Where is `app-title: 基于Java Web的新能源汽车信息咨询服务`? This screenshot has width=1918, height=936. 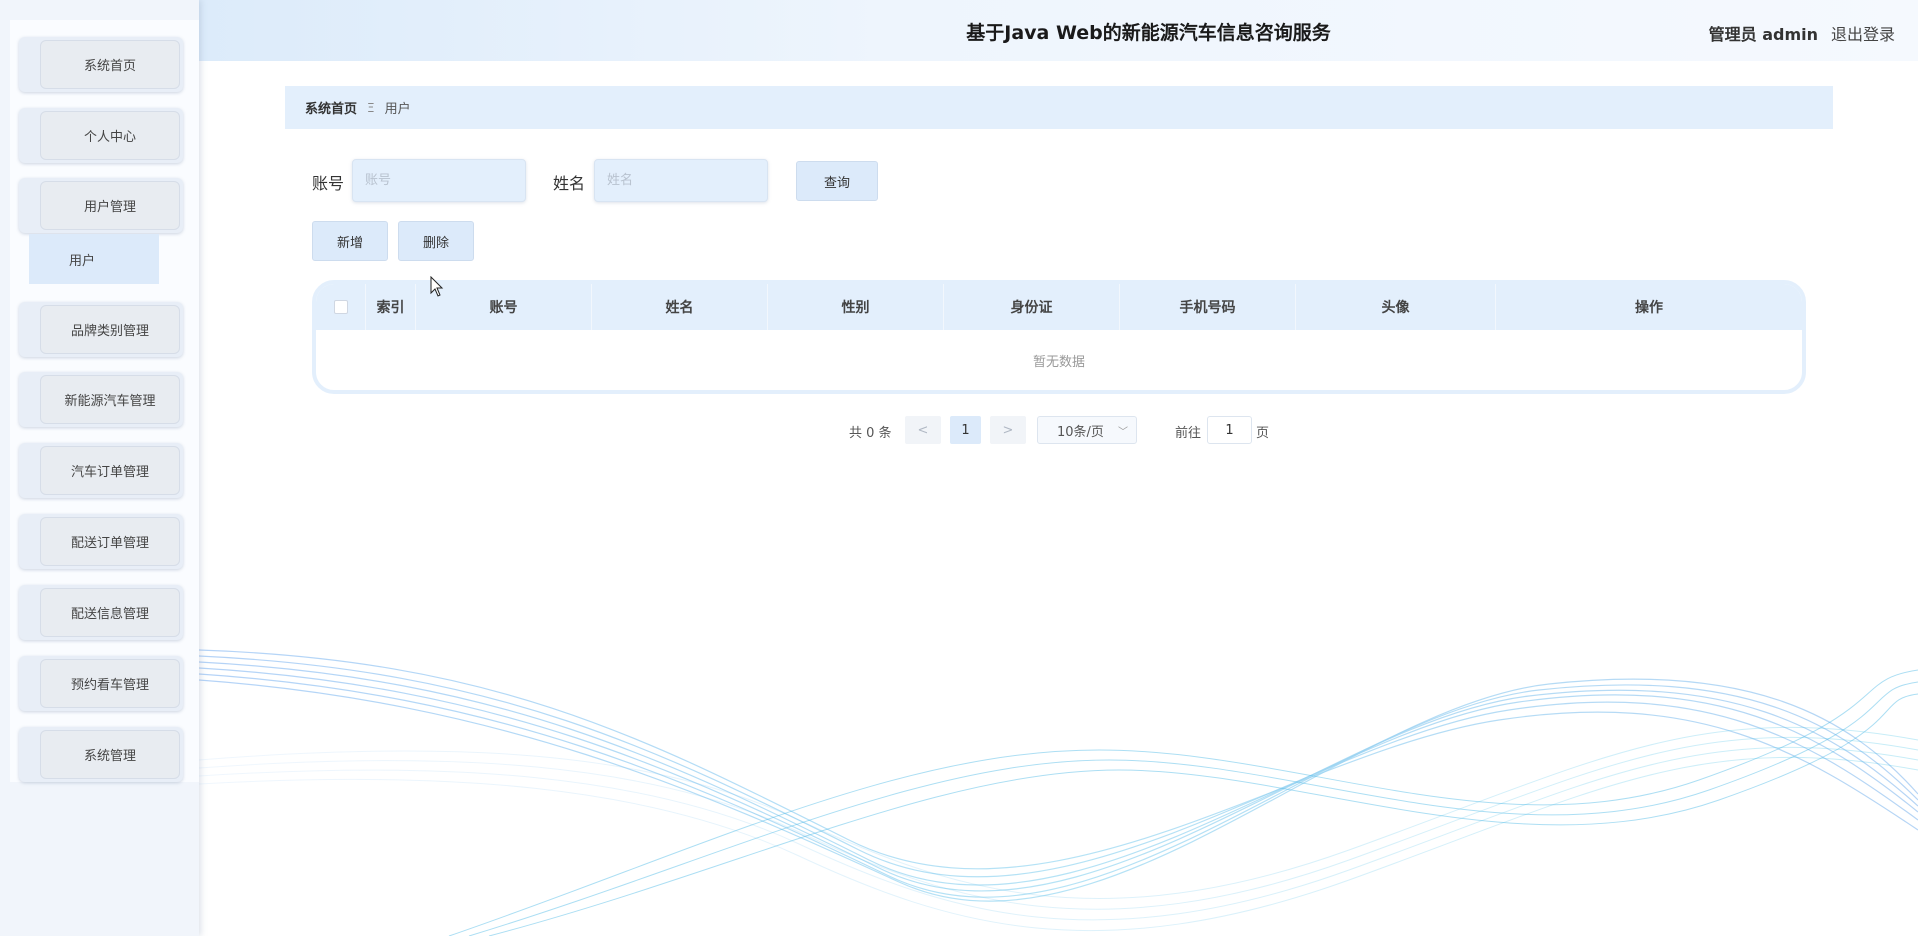 app-title: 基于Java Web的新能源汽车信息咨询服务 is located at coordinates (1148, 33).